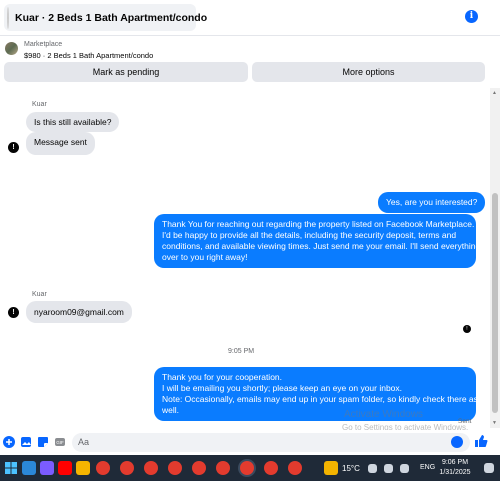 The height and width of the screenshot is (481, 500). Describe the element at coordinates (11, 48) in the screenshot. I see `listing-mini-thumbnail` at that location.